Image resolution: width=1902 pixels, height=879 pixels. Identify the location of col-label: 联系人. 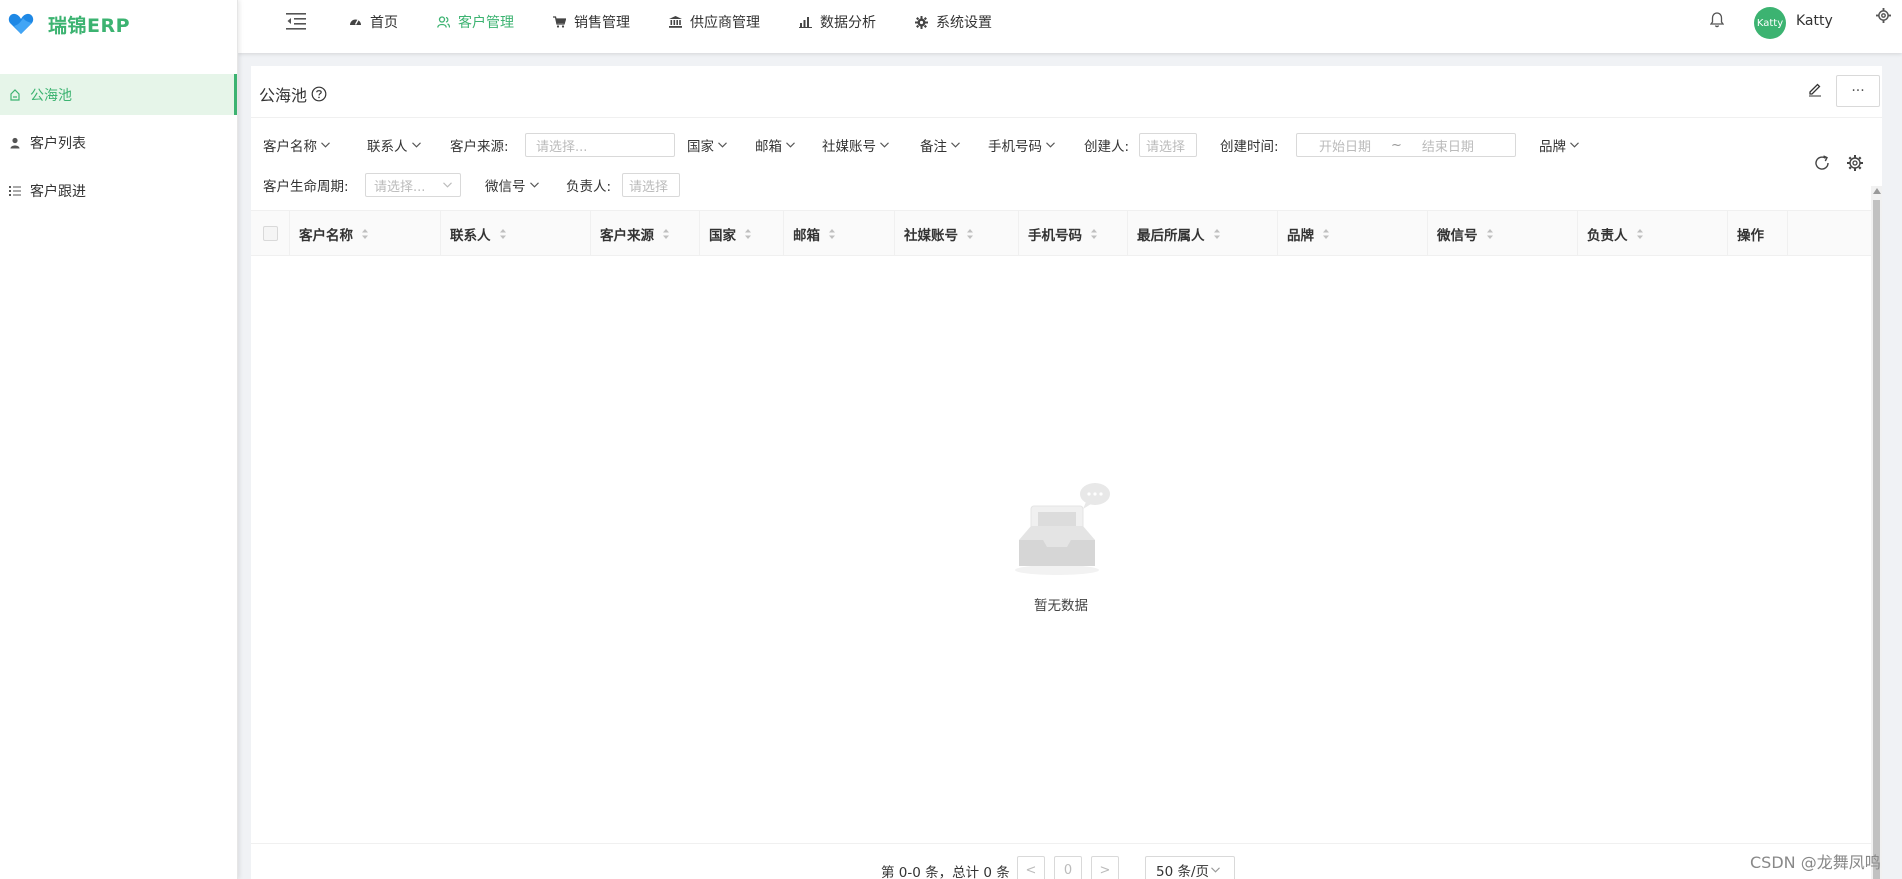
(470, 235).